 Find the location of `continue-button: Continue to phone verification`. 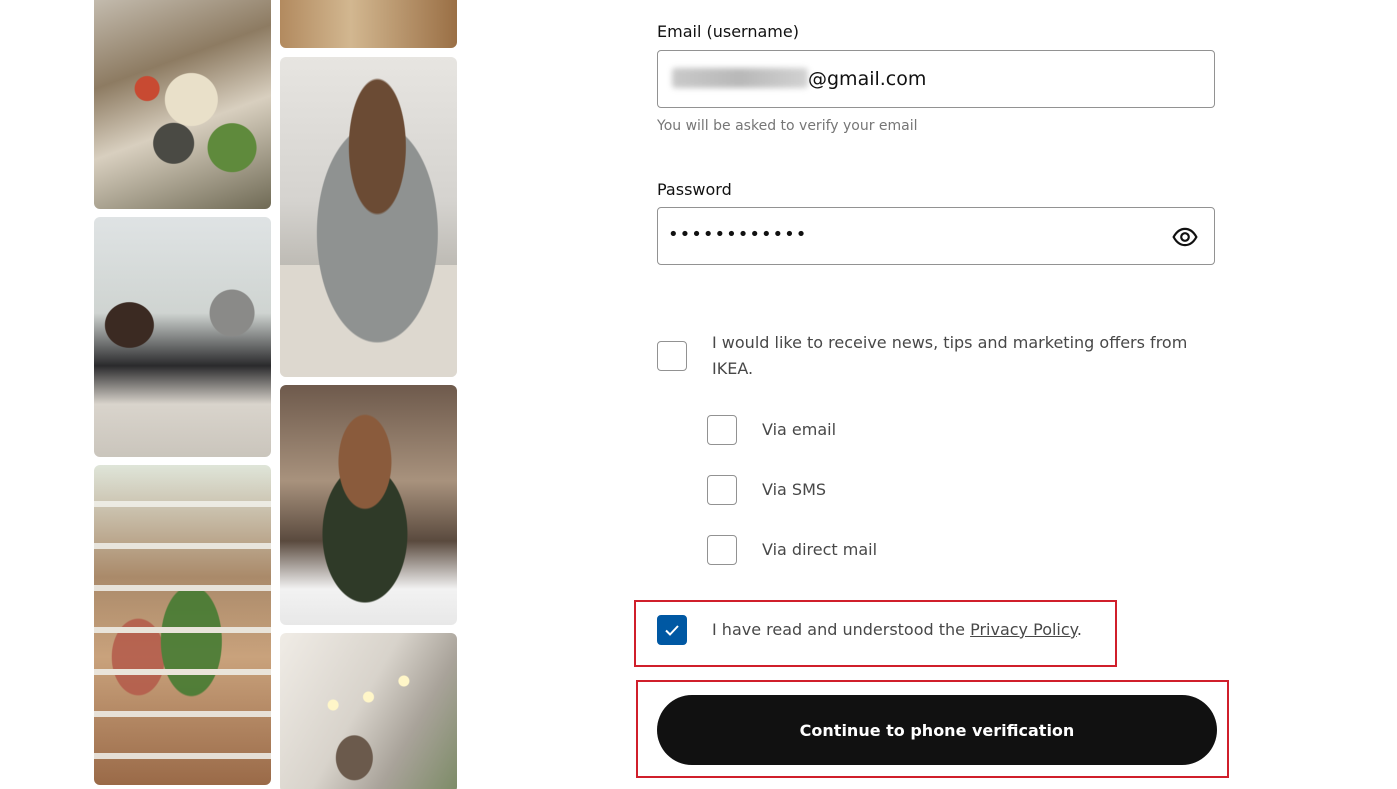

continue-button: Continue to phone verification is located at coordinates (937, 730).